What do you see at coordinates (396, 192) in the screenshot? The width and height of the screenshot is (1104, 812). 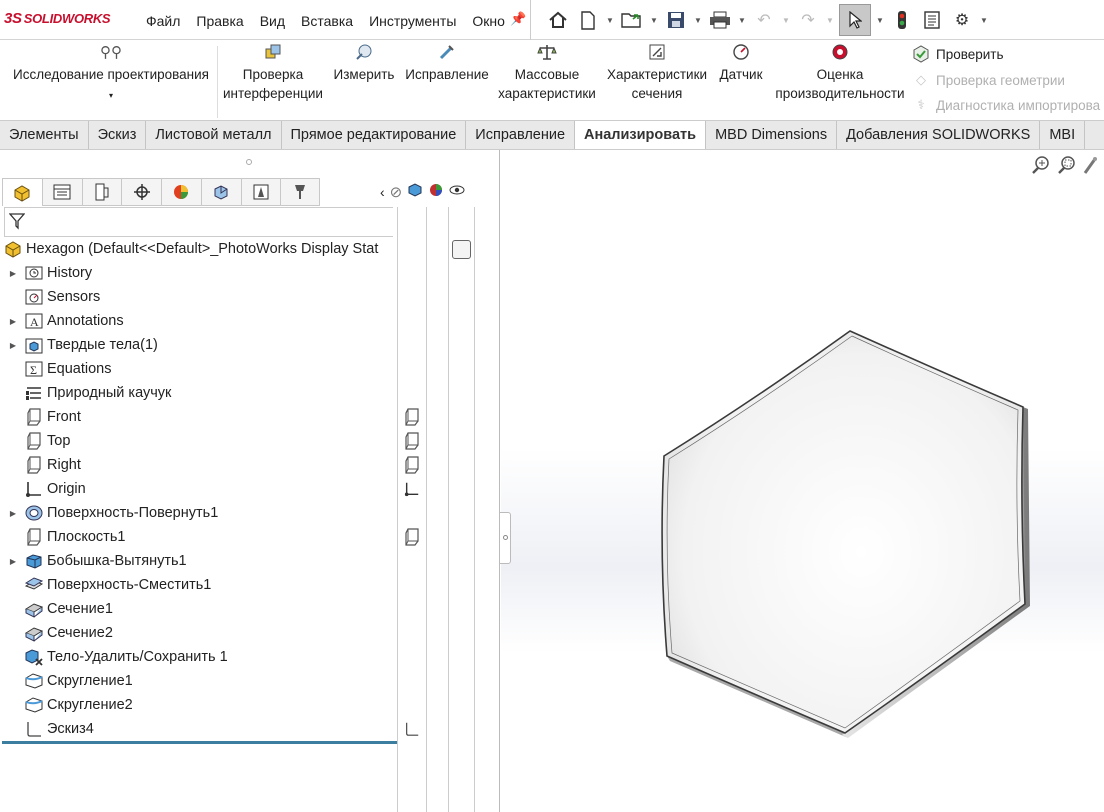 I see `hide-show-icon: ⊘` at bounding box center [396, 192].